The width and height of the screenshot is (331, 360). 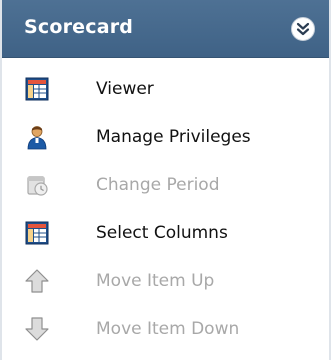 What do you see at coordinates (79, 27) in the screenshot?
I see `panel-title: Scorecard` at bounding box center [79, 27].